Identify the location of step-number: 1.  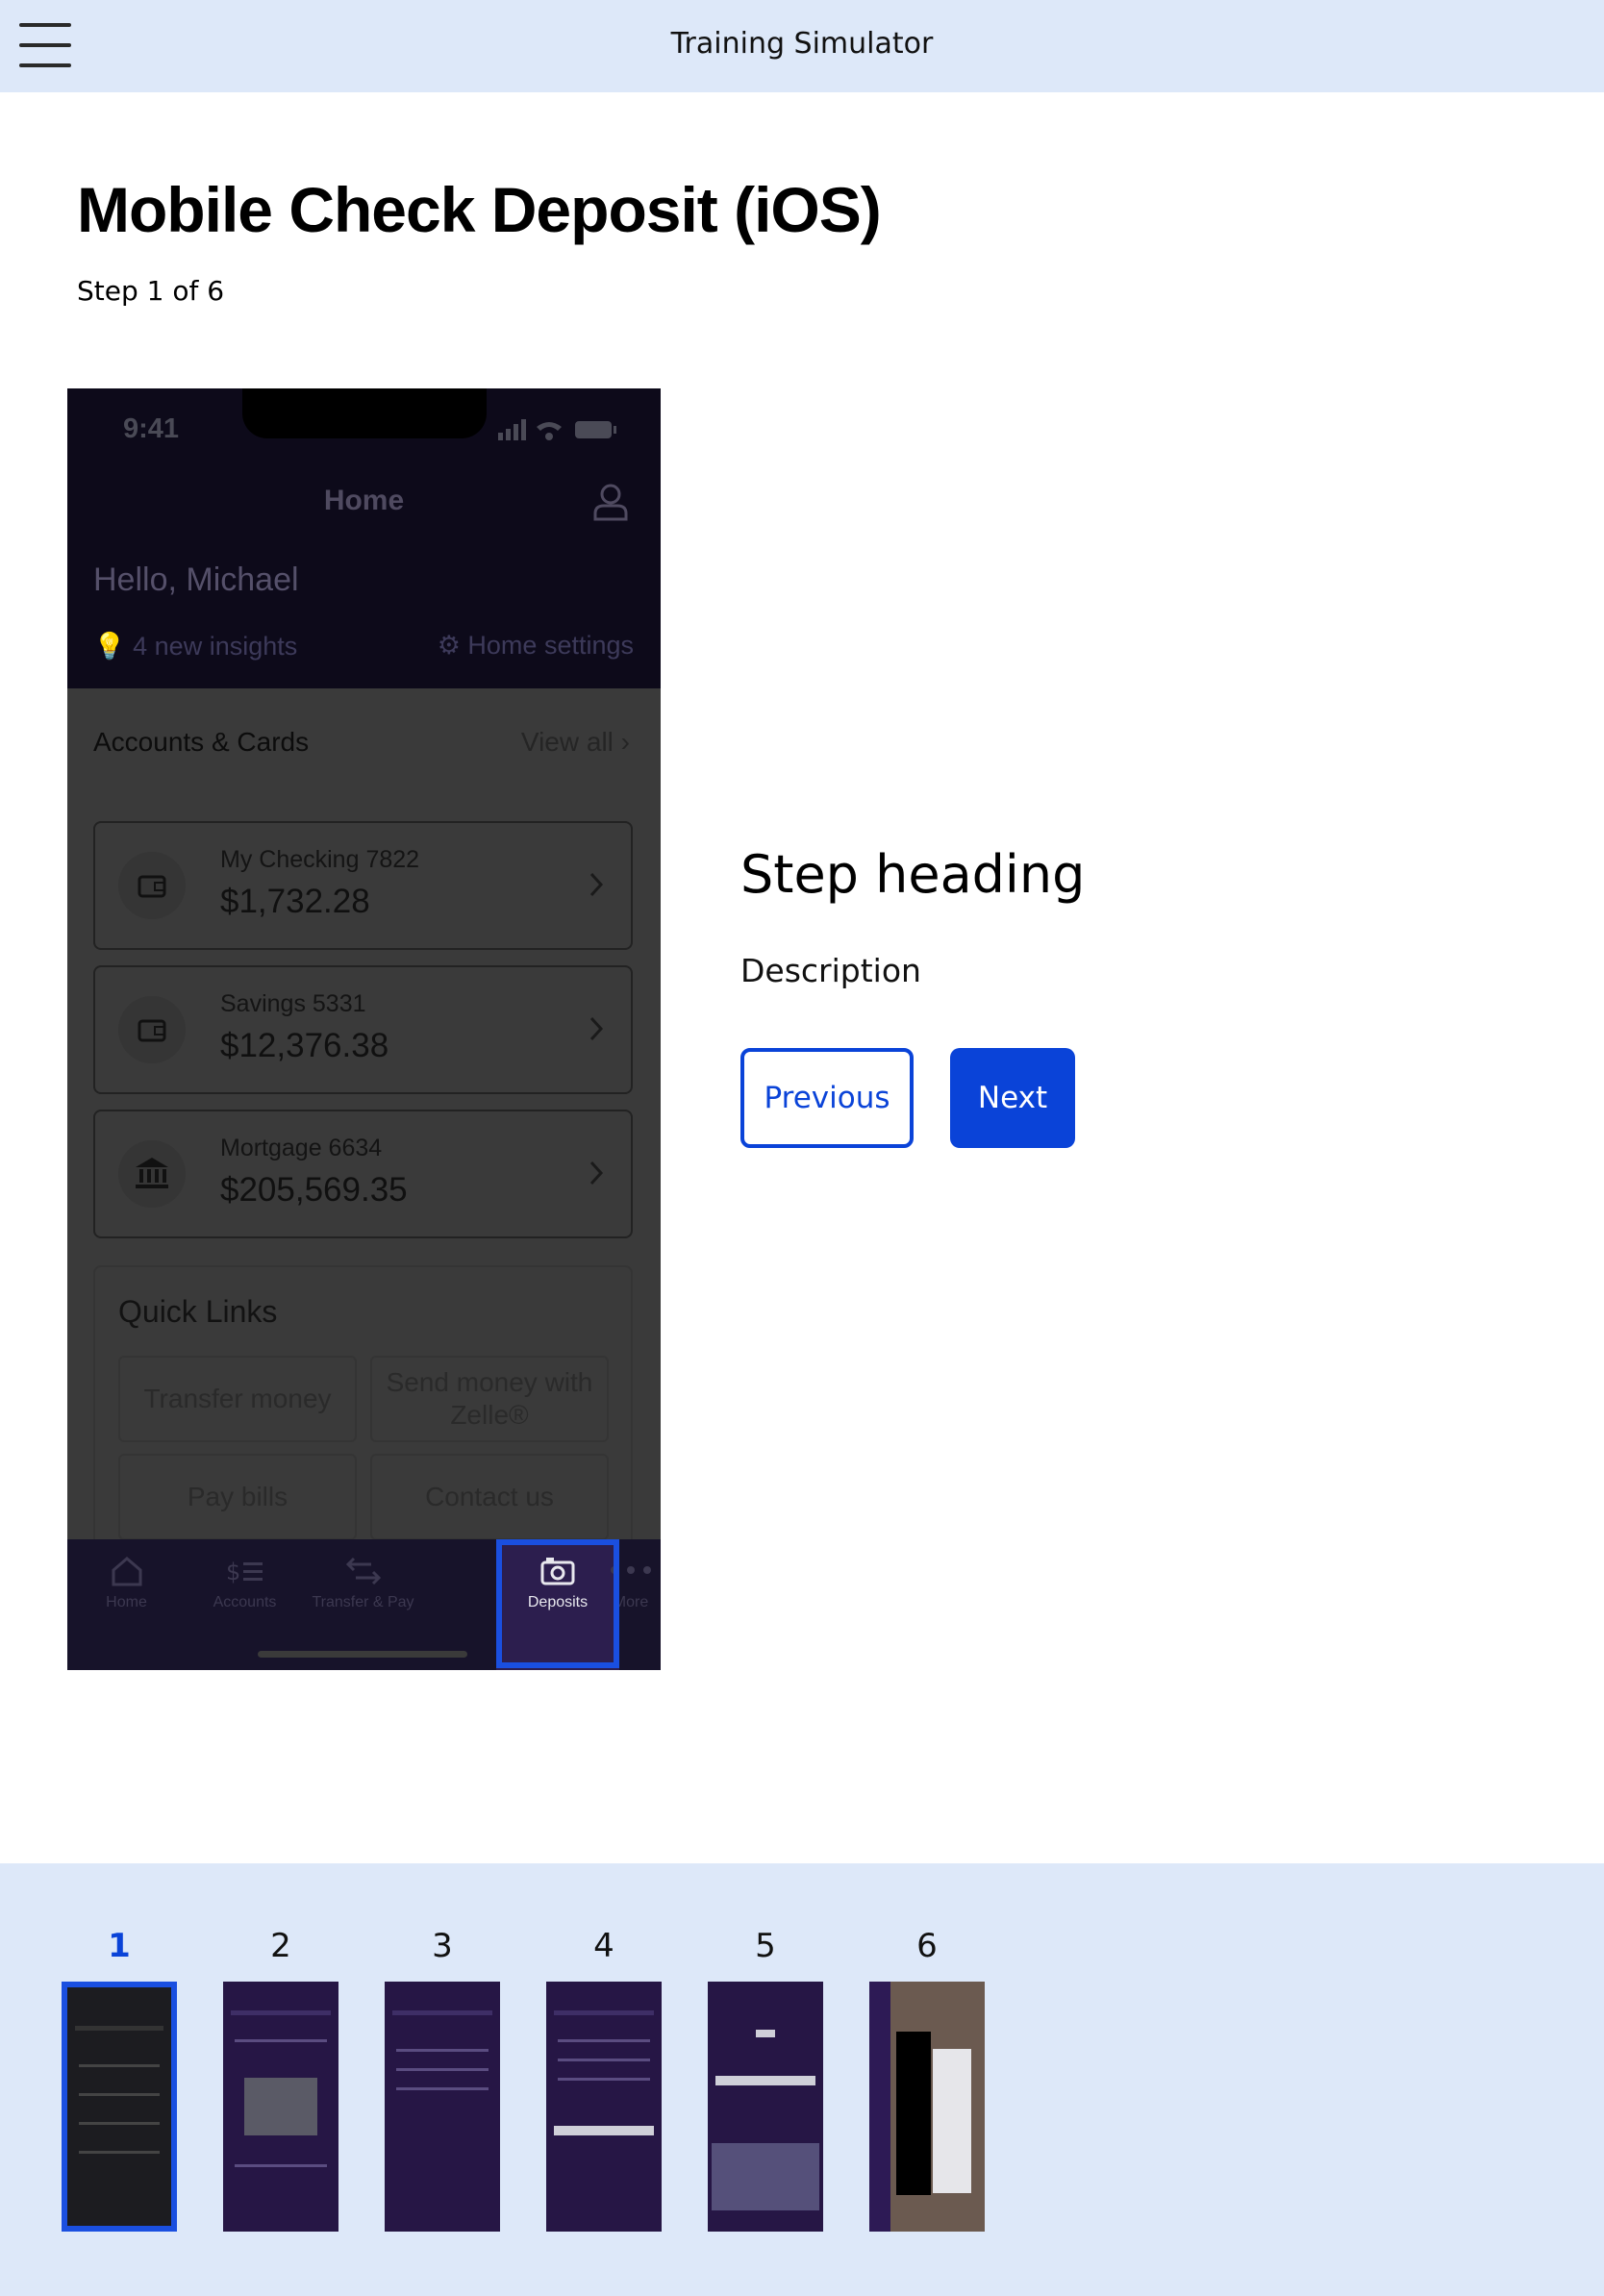
(119, 1946).